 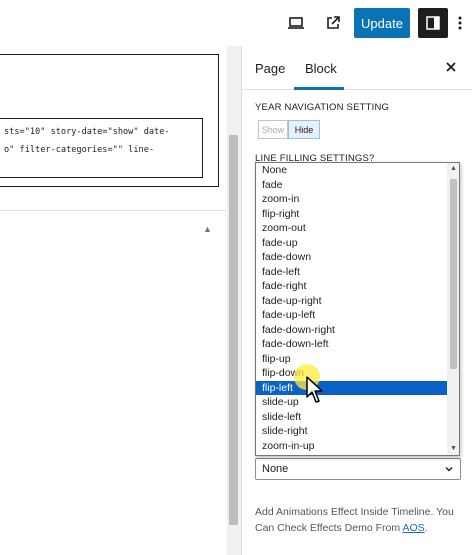 What do you see at coordinates (207, 229) in the screenshot?
I see `collapse-caret-icon: ▲` at bounding box center [207, 229].